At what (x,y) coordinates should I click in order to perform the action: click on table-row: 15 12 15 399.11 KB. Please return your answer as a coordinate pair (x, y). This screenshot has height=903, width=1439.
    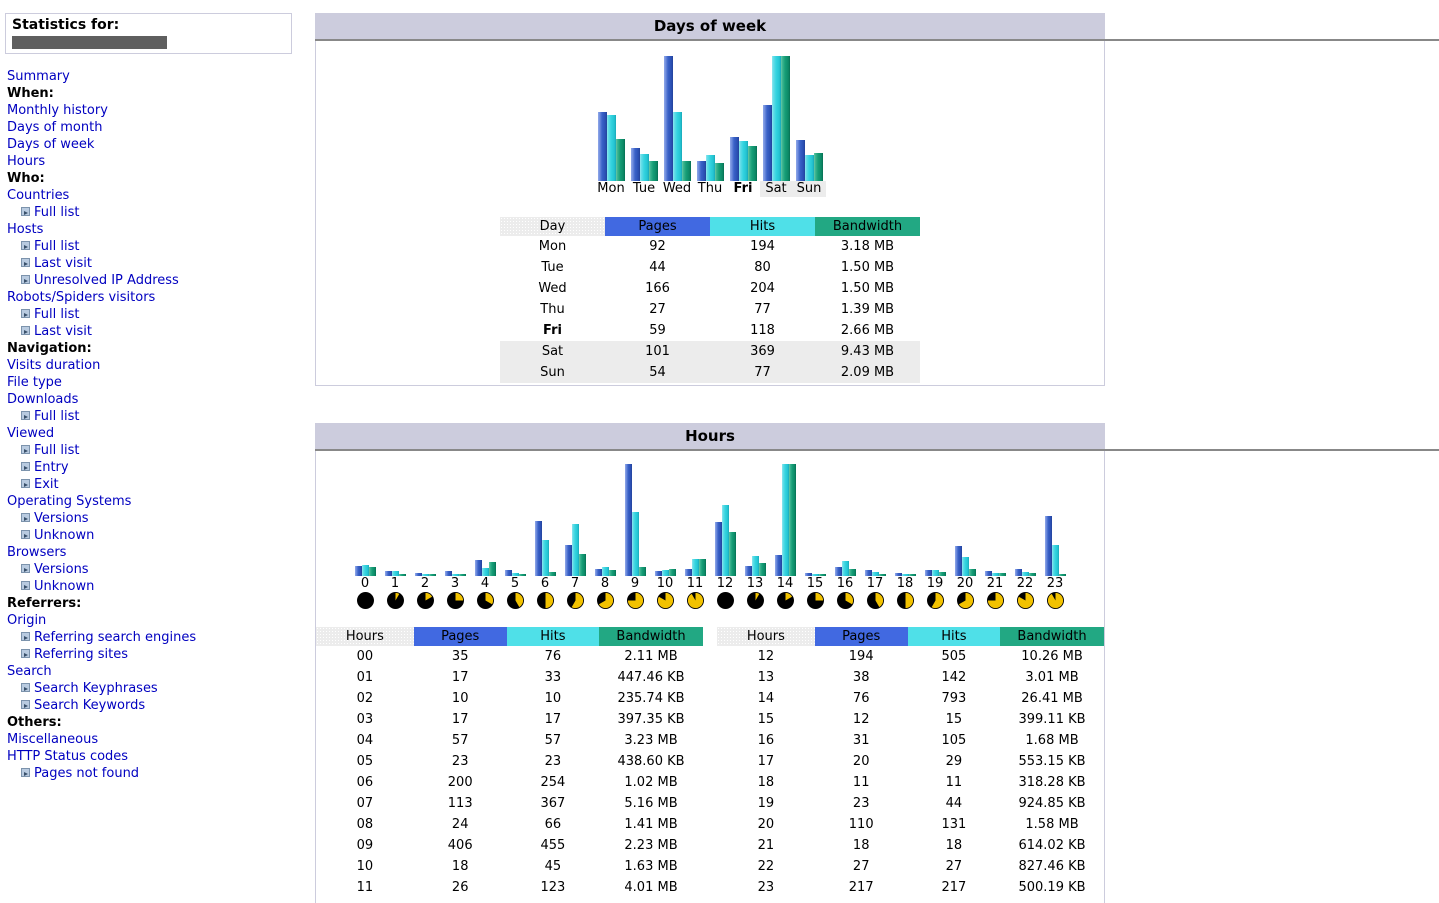
    Looking at the image, I should click on (910, 719).